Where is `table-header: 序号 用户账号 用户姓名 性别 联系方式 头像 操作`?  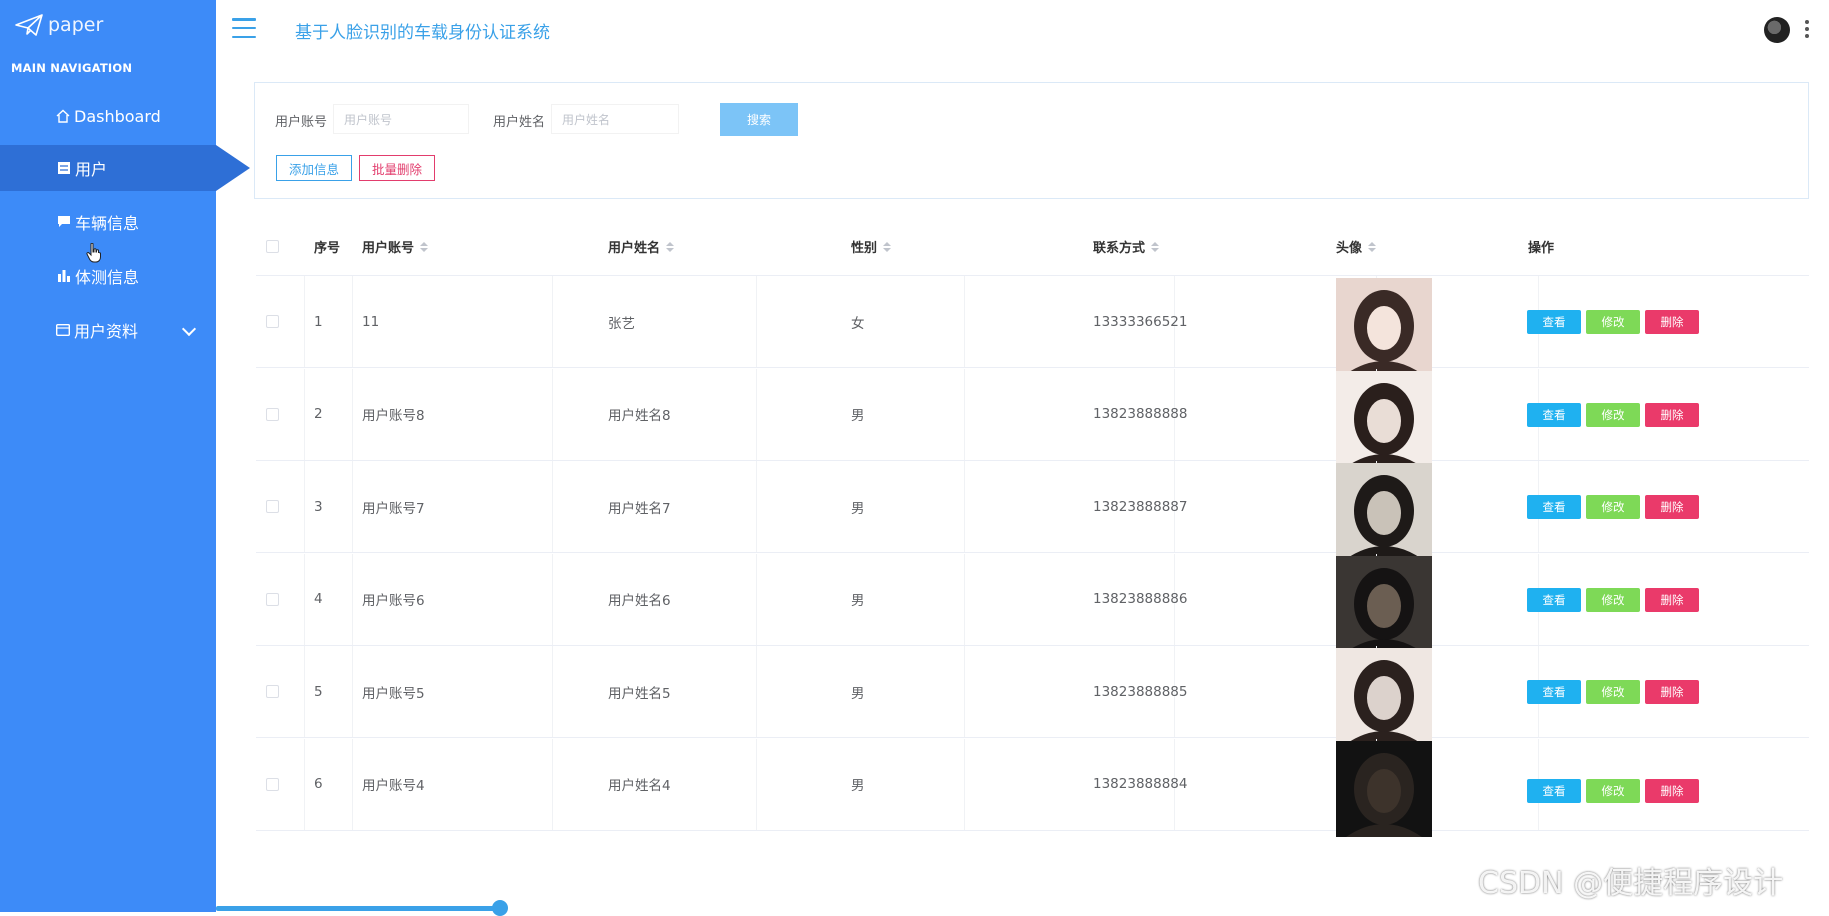 table-header: 序号 用户账号 用户姓名 性别 联系方式 头像 操作 is located at coordinates (1032, 247).